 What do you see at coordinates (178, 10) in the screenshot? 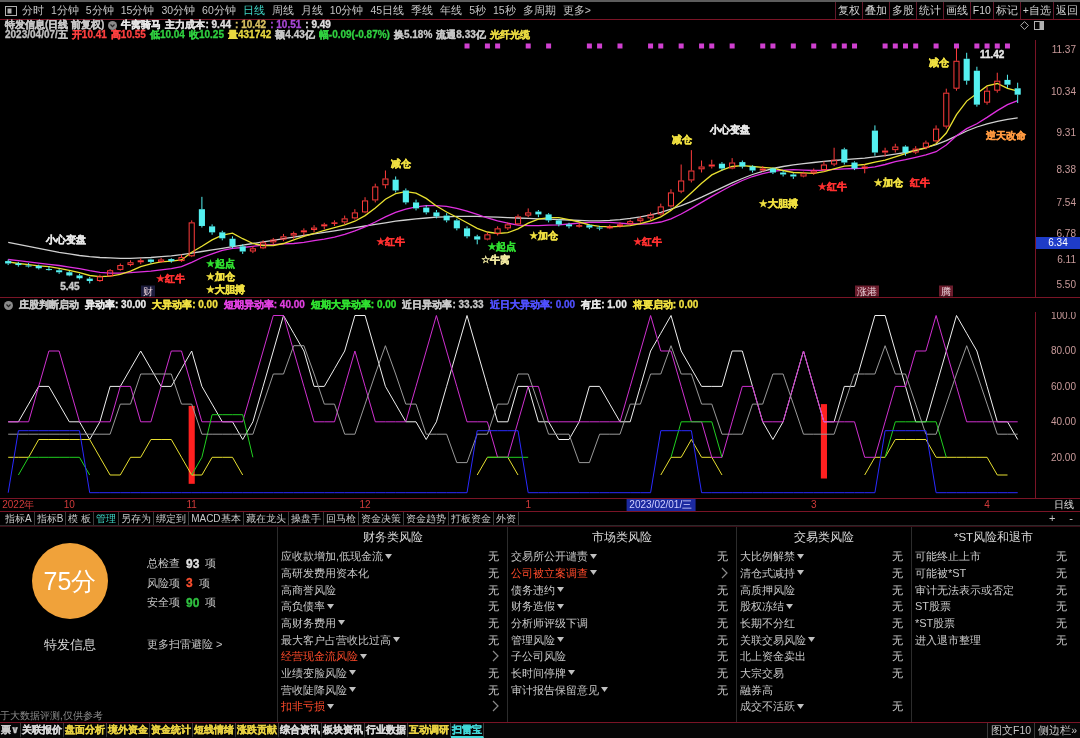
I see `period-tab: 30分钟` at bounding box center [178, 10].